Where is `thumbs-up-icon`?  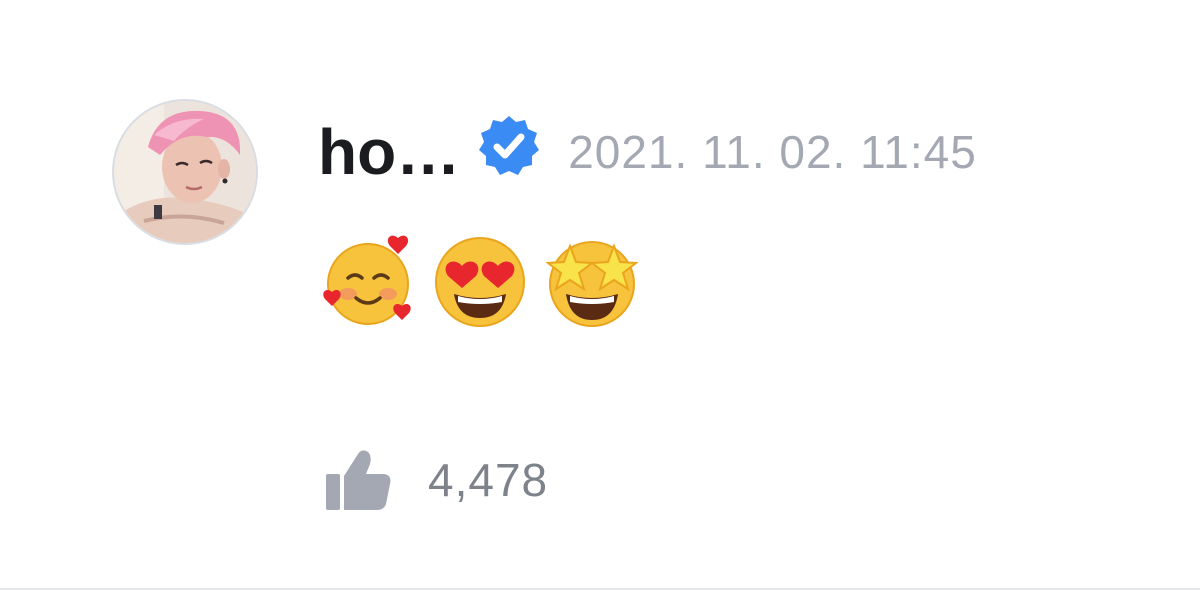
thumbs-up-icon is located at coordinates (358, 480).